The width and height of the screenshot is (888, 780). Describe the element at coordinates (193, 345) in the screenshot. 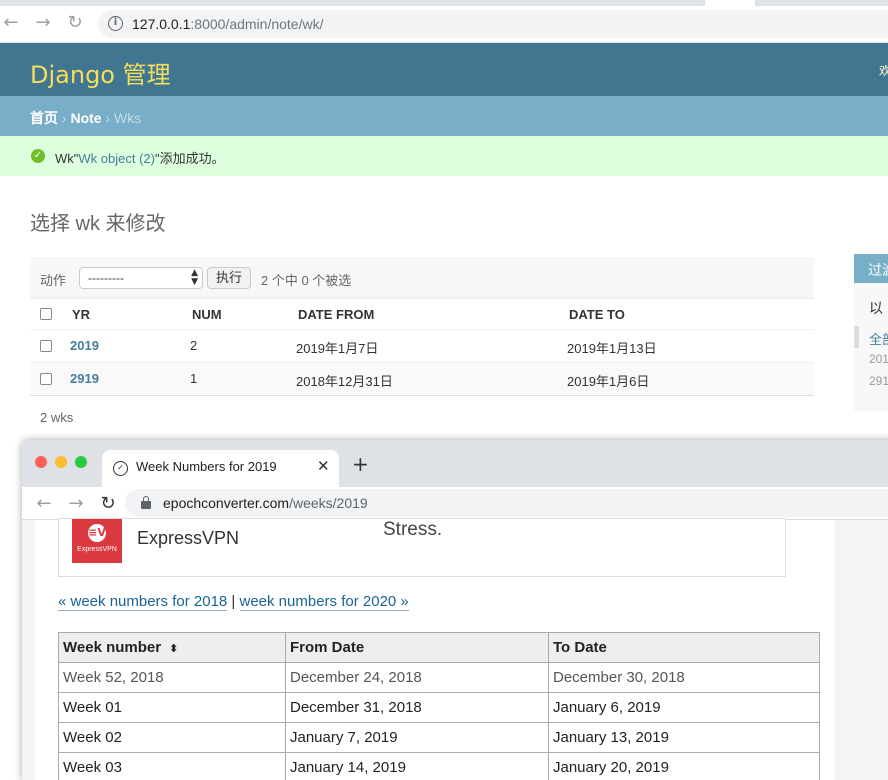

I see `row-num: 2` at that location.